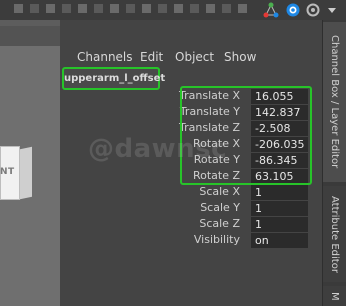  I want to click on node-graph-icon, so click(271, 10).